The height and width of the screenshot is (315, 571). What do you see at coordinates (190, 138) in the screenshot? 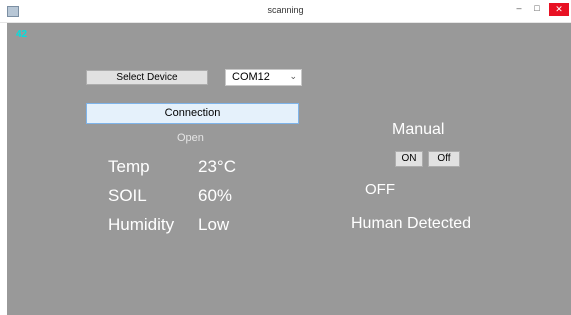
I see `connection-status: Open` at bounding box center [190, 138].